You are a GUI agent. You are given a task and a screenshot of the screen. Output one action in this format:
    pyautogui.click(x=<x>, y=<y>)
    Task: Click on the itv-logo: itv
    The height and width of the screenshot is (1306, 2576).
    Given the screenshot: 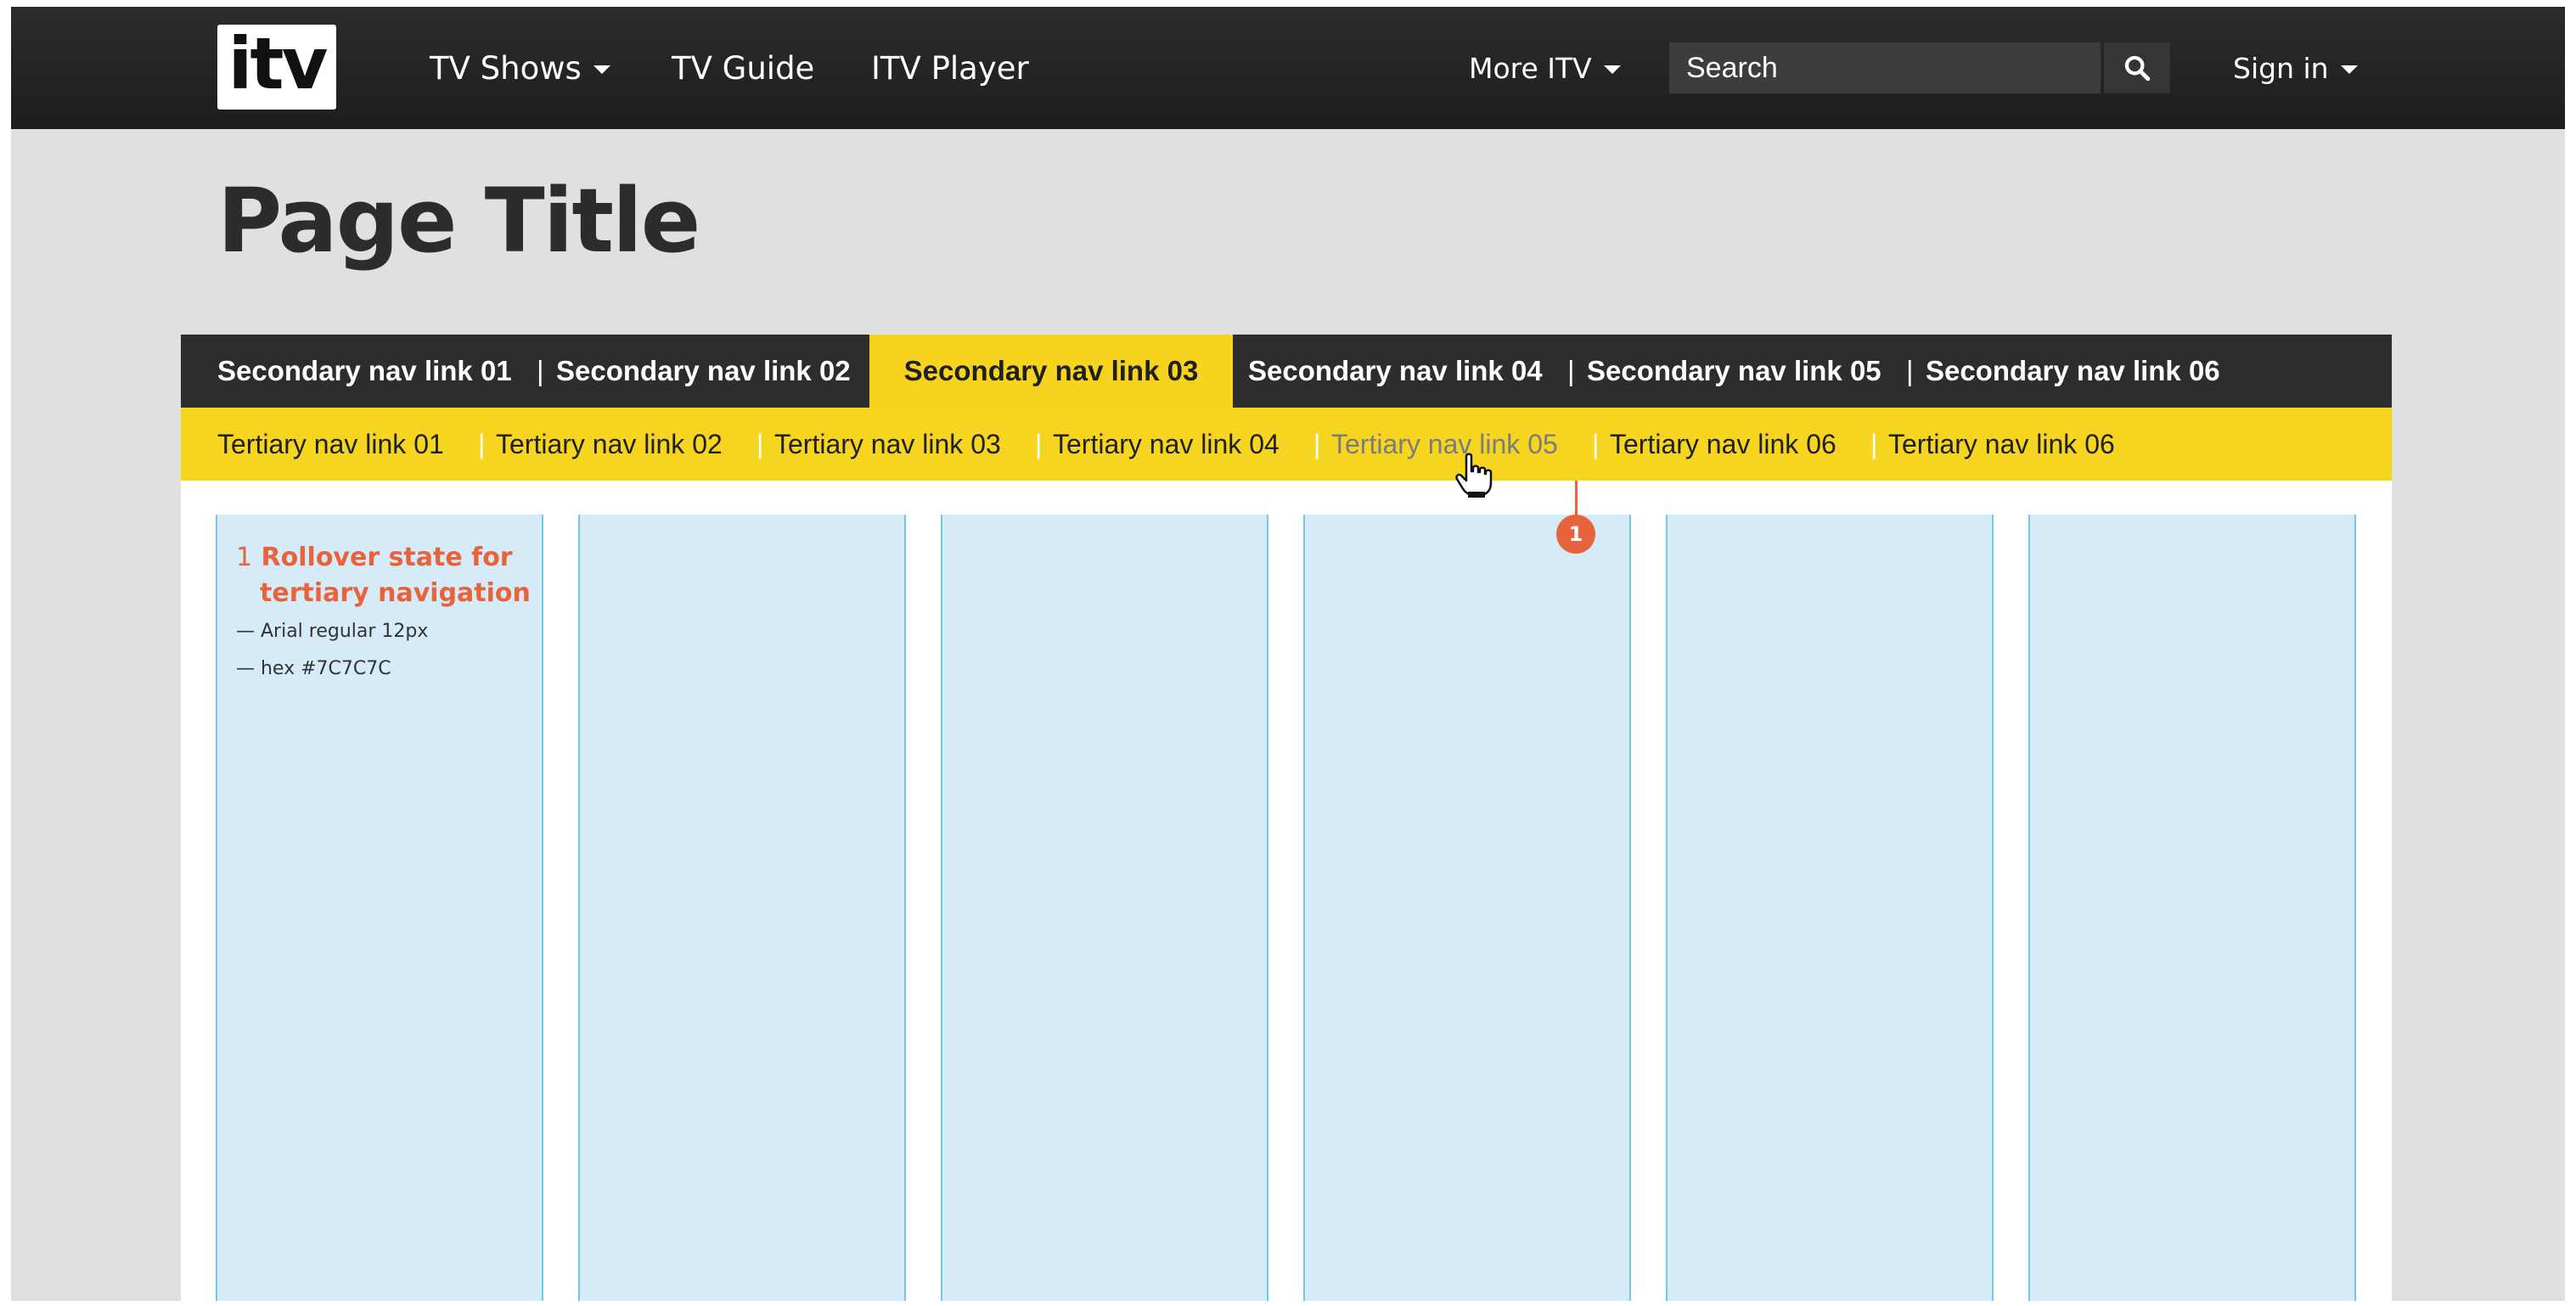 What is the action you would take?
    pyautogui.click(x=276, y=67)
    